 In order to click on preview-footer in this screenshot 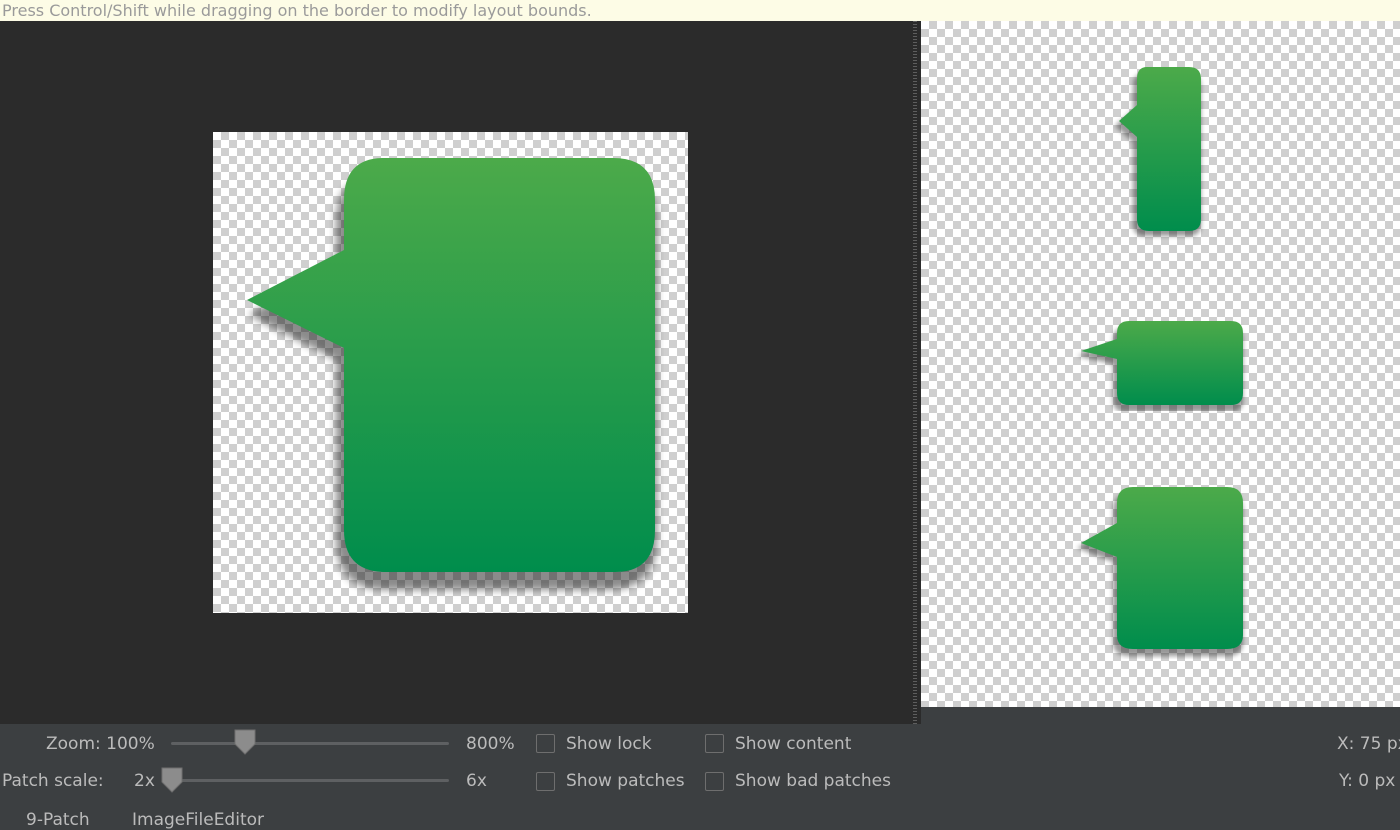, I will do `click(1160, 715)`.